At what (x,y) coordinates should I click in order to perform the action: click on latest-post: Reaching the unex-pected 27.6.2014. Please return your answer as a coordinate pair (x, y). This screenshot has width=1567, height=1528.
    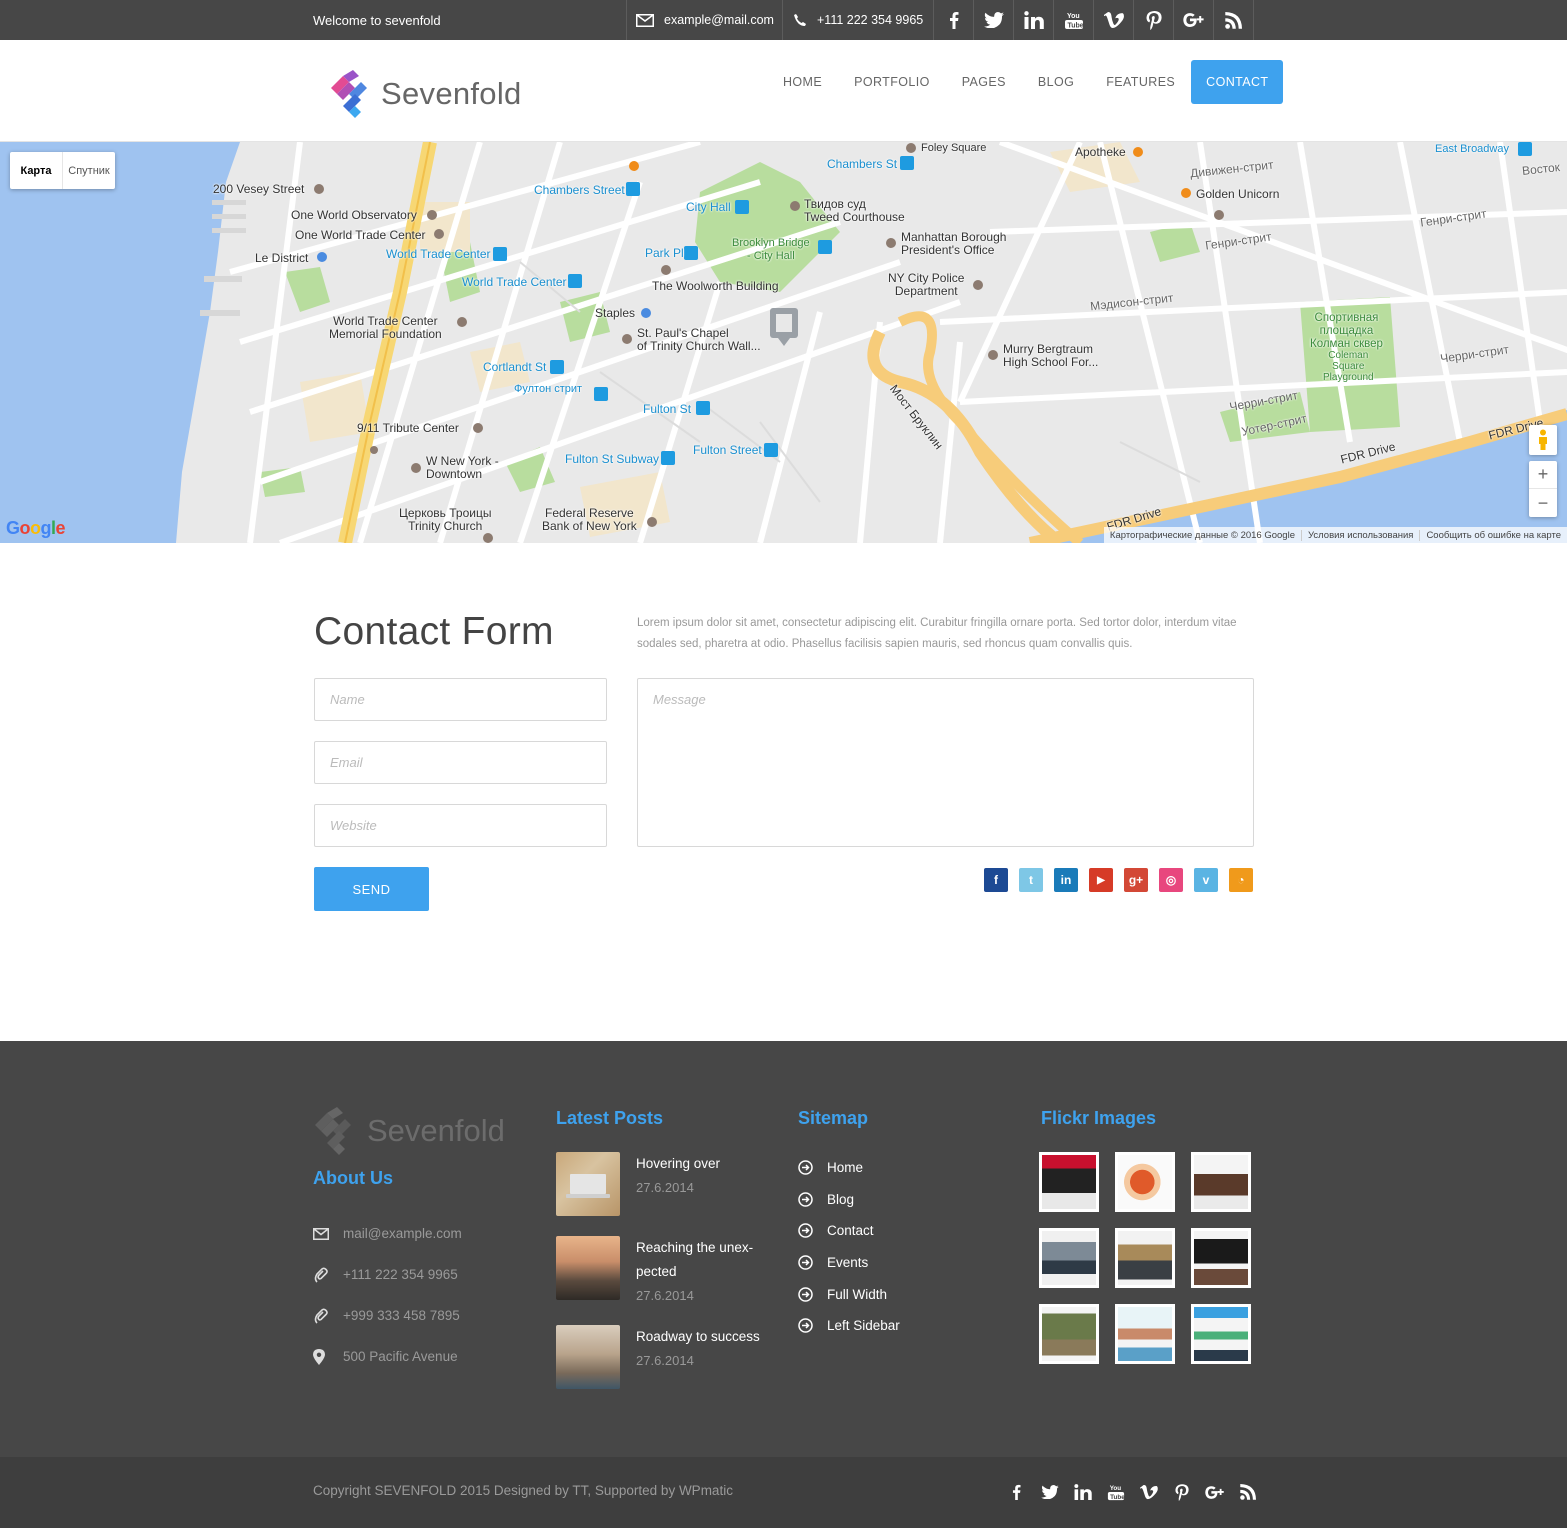
    Looking at the image, I should click on (666, 1272).